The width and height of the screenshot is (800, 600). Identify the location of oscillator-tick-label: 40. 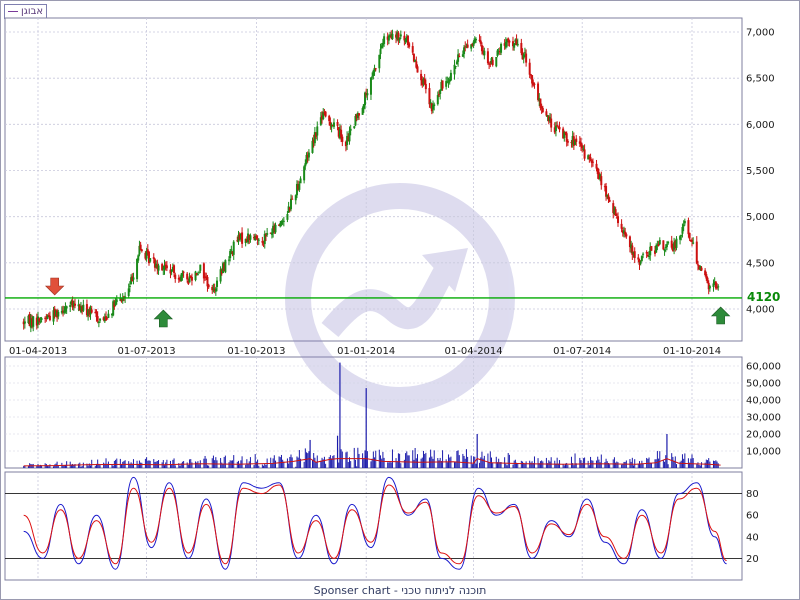
(752, 537).